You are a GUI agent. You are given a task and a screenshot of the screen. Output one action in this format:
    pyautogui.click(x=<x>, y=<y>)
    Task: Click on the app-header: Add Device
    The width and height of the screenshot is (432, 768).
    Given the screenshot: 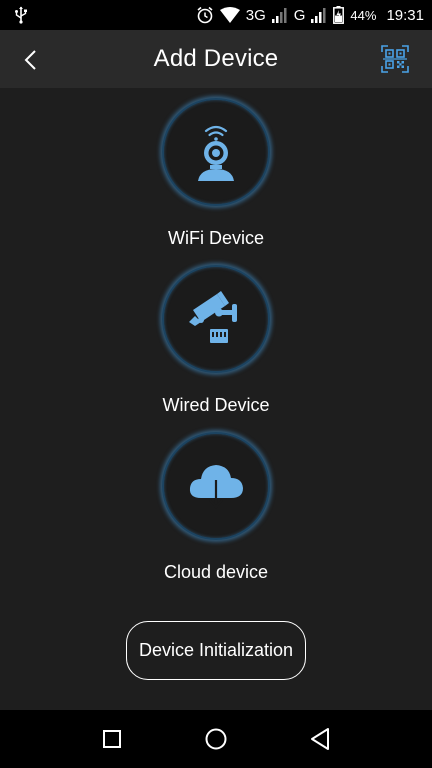 What is the action you would take?
    pyautogui.click(x=216, y=59)
    